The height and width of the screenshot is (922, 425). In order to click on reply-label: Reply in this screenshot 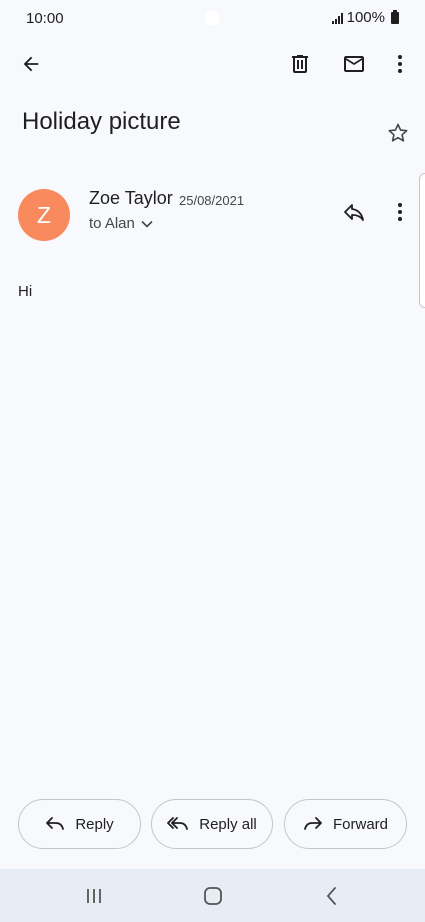, I will do `click(94, 824)`.